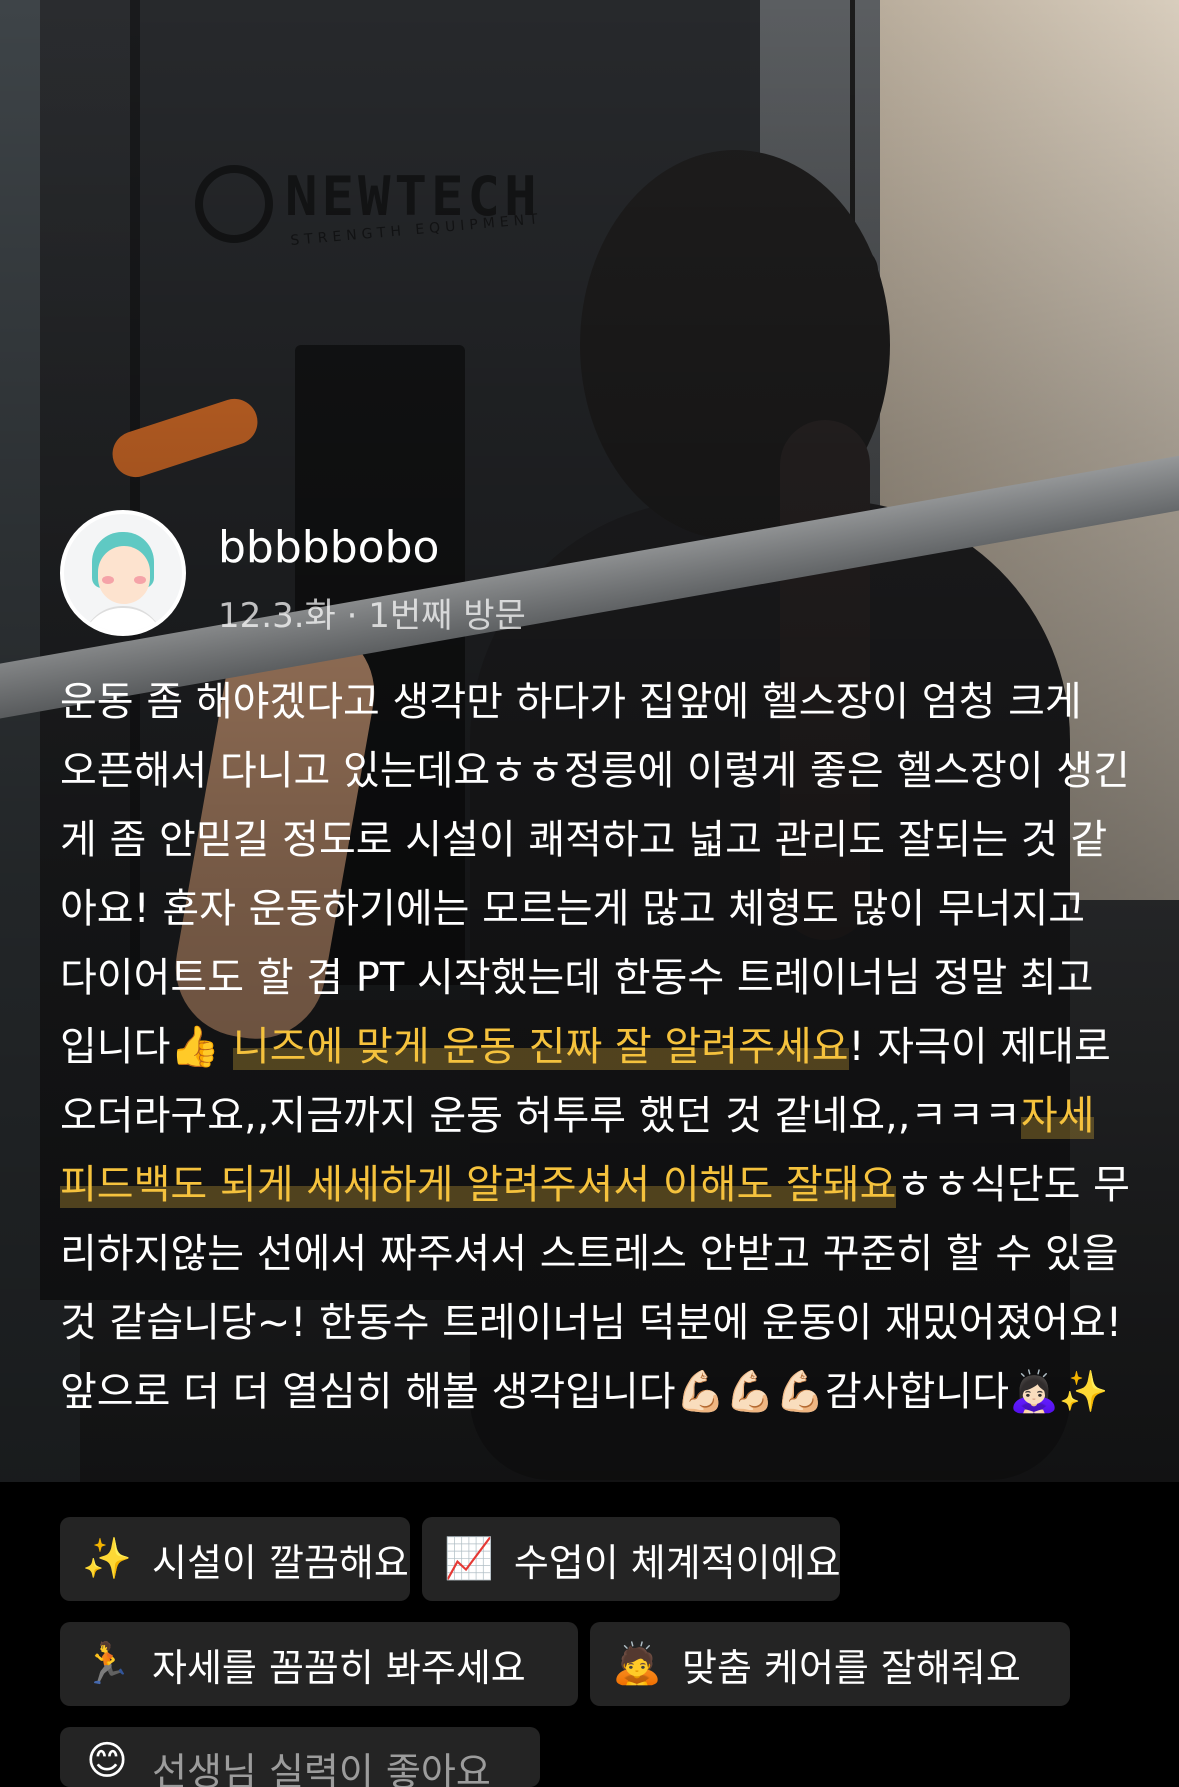  What do you see at coordinates (851, 1667) in the screenshot?
I see `tag-label: 맞춤 케어를 잘해줘요` at bounding box center [851, 1667].